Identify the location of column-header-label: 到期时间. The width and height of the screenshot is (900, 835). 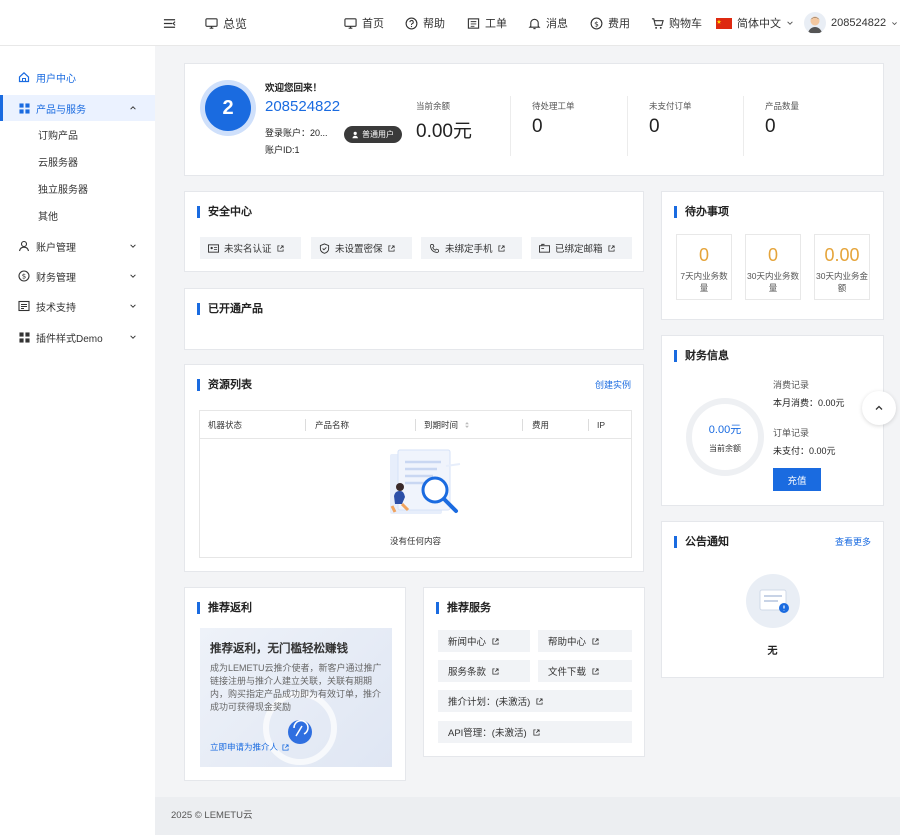
(441, 425).